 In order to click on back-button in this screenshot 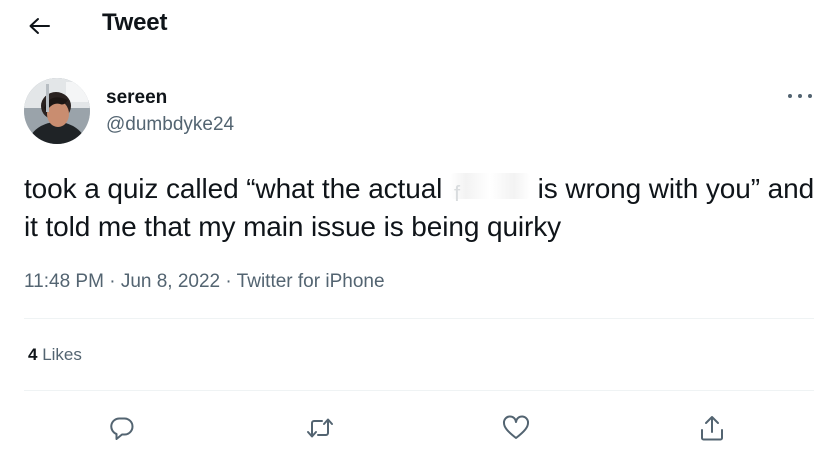, I will do `click(39, 26)`.